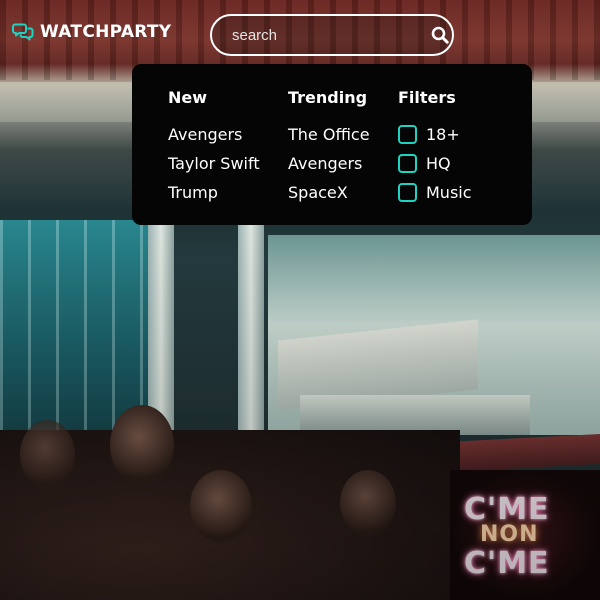 This screenshot has height=600, width=600. I want to click on filter-label: Music, so click(449, 192).